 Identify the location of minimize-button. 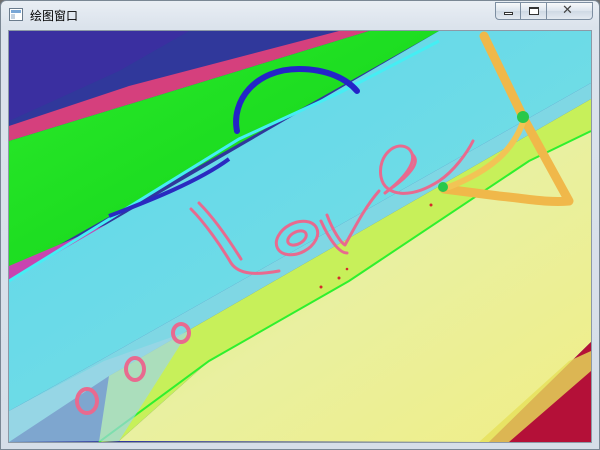
(508, 11).